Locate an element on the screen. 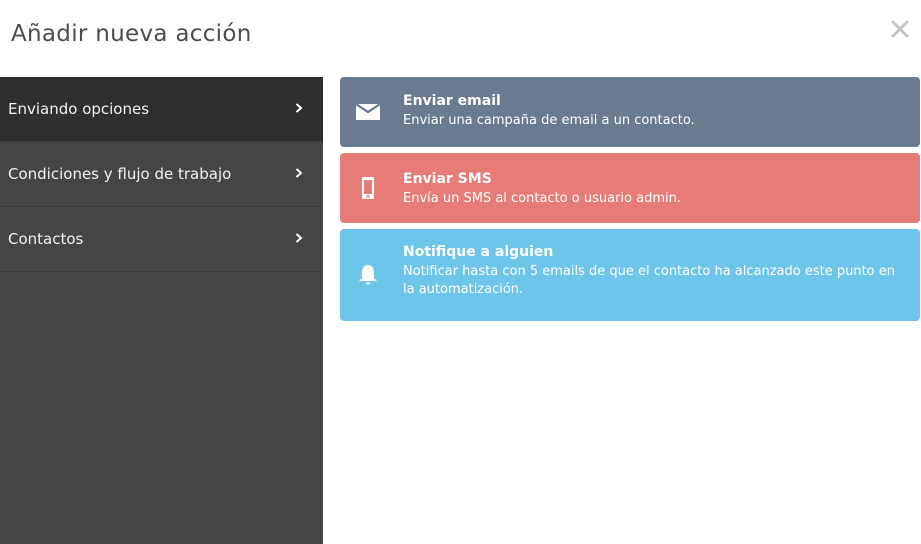 The height and width of the screenshot is (544, 921). bell-icon is located at coordinates (368, 275).